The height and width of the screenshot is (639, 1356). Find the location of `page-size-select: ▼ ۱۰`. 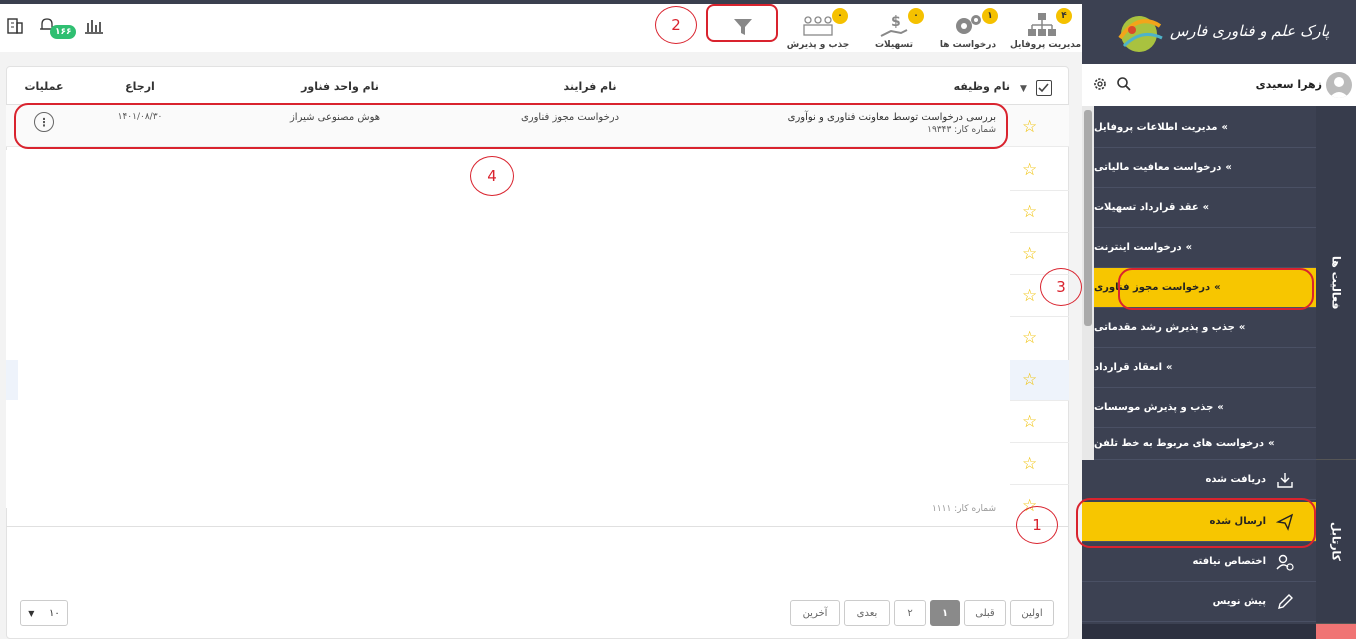

page-size-select: ▼ ۱۰ is located at coordinates (44, 613).